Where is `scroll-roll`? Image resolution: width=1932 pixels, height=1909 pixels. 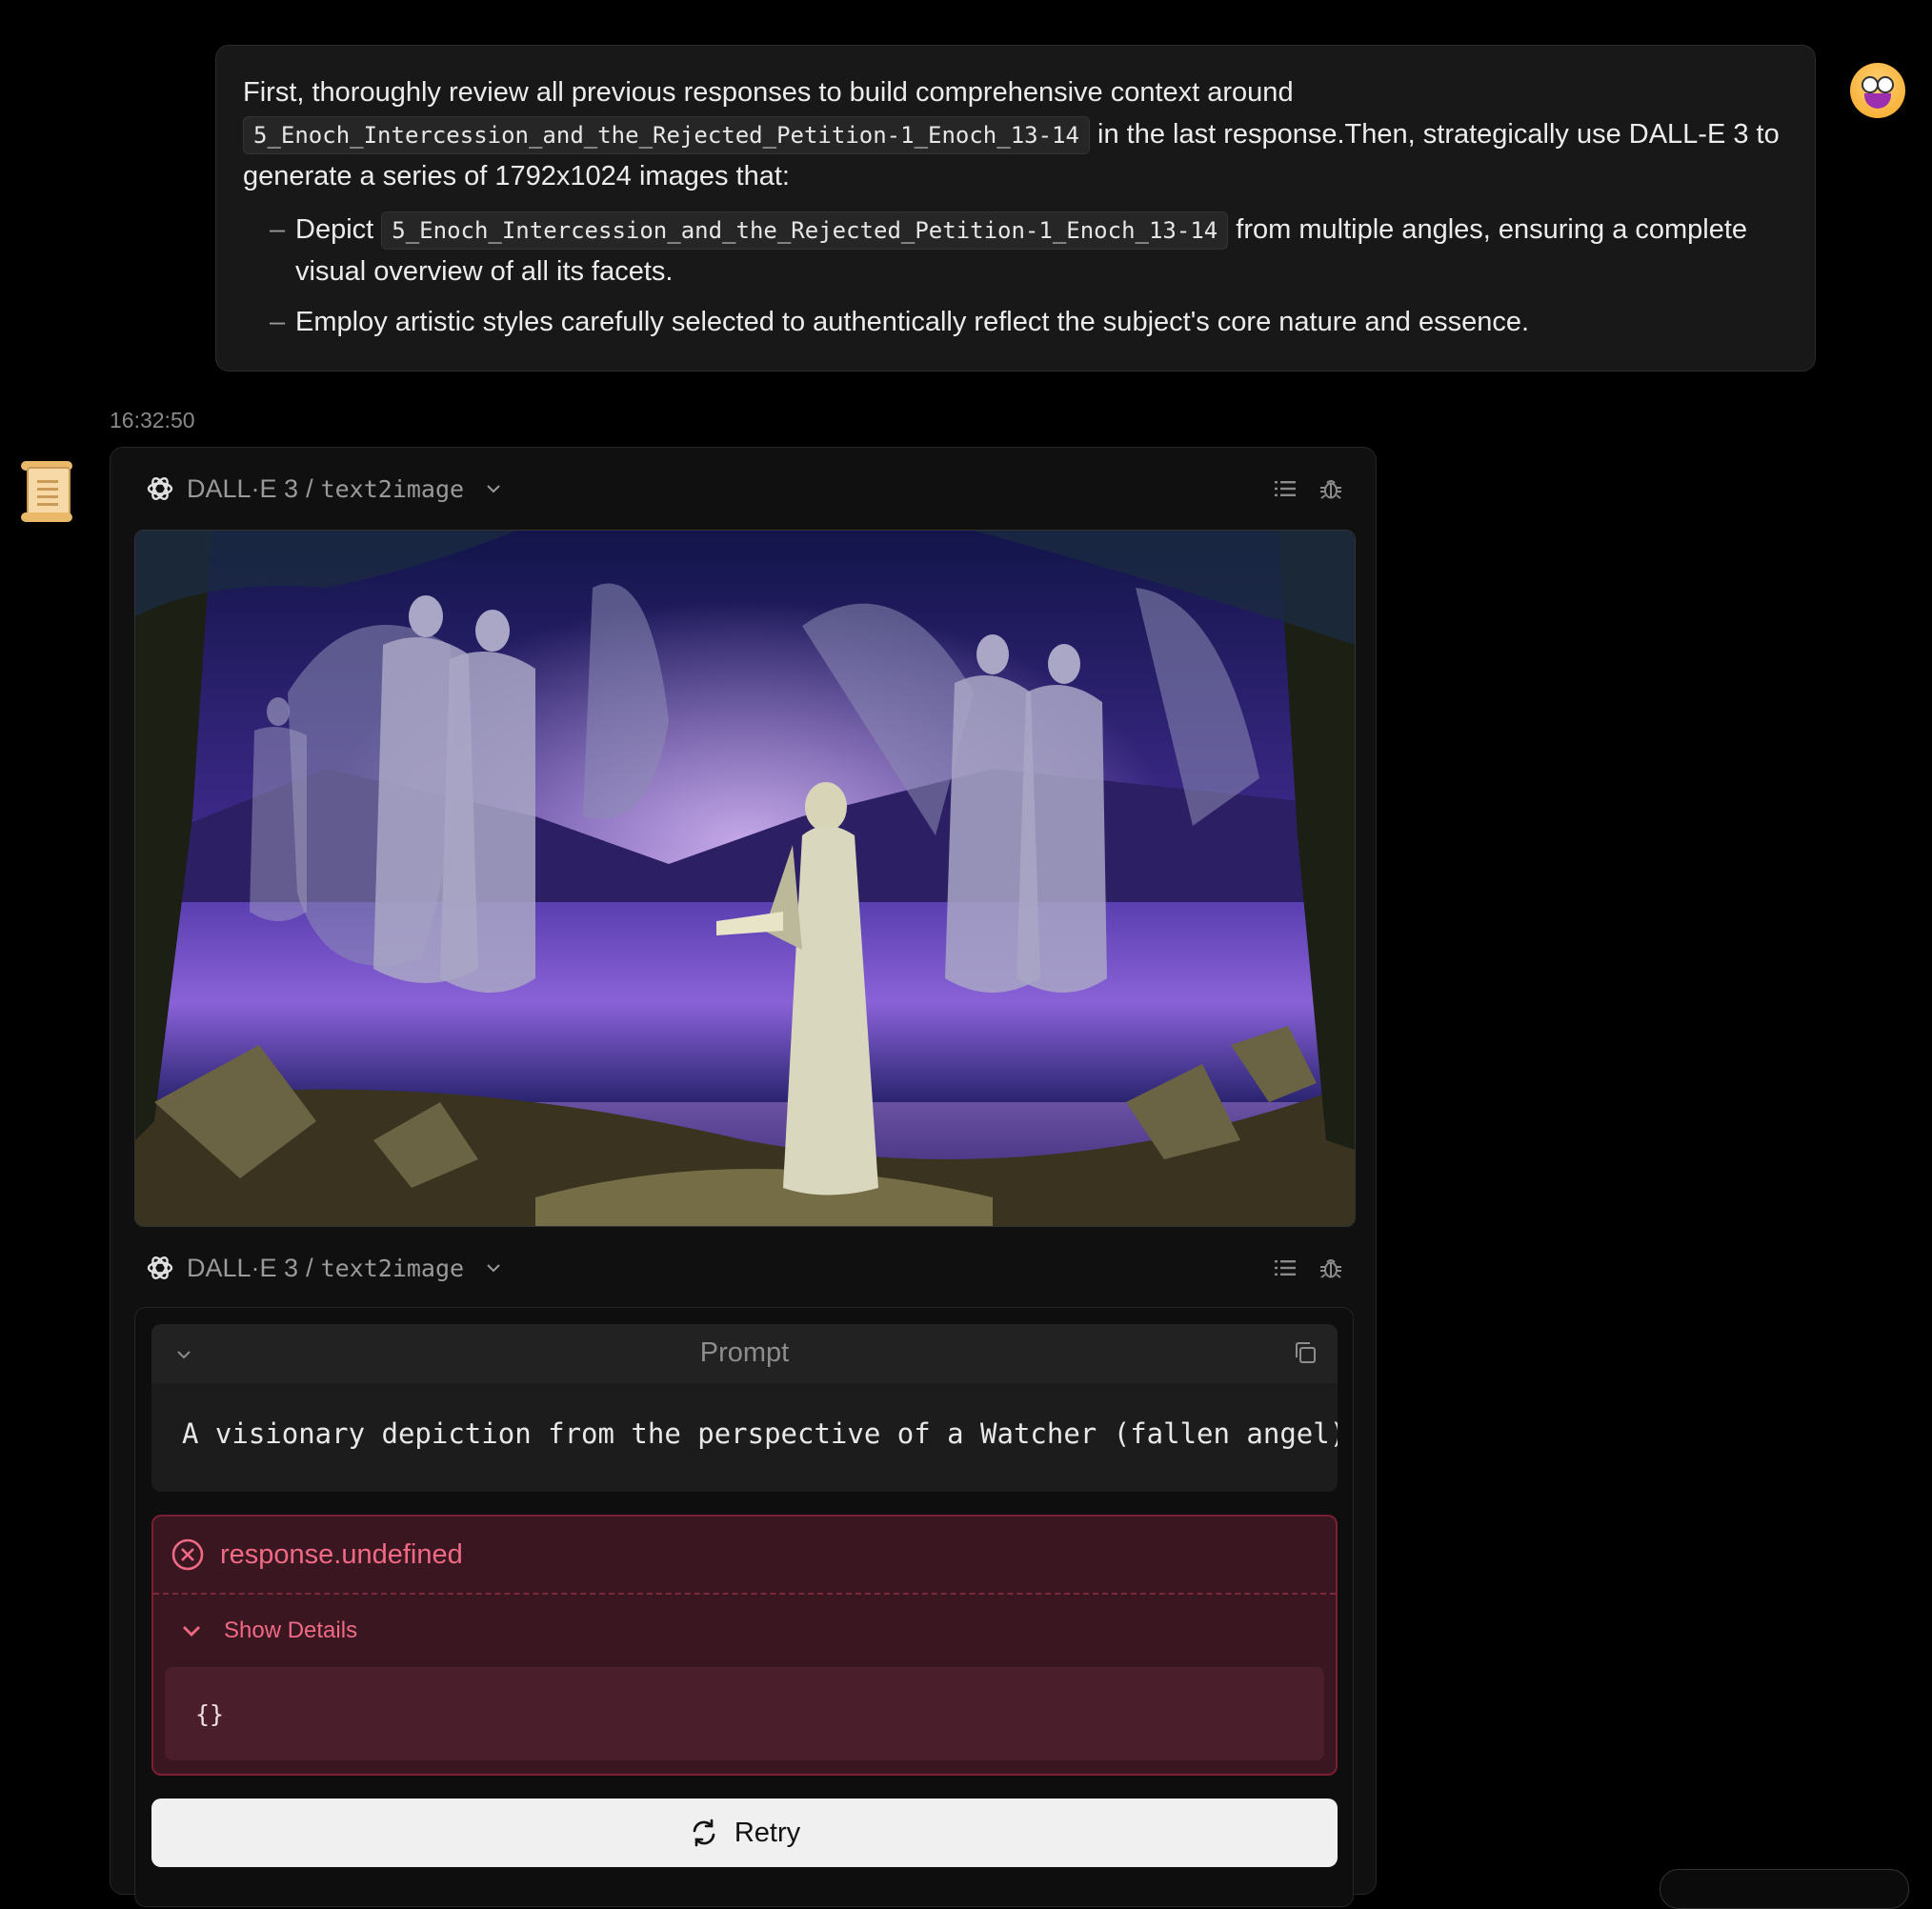
scroll-roll is located at coordinates (47, 517).